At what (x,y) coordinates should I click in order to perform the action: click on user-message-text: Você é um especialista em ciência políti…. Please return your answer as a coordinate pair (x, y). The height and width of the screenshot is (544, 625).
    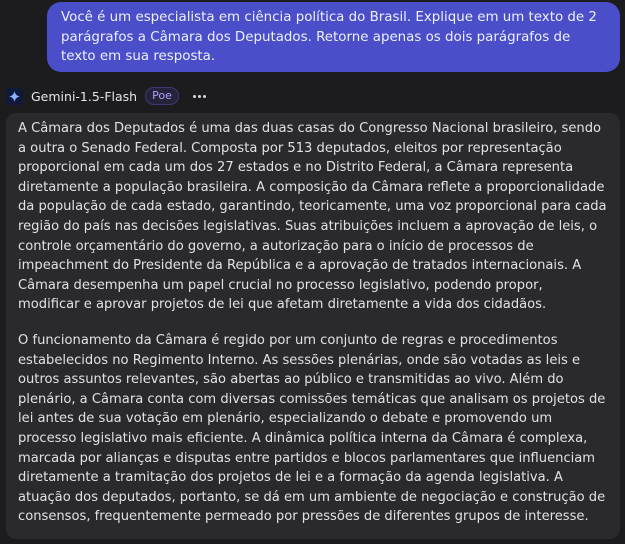
    Looking at the image, I should click on (329, 37).